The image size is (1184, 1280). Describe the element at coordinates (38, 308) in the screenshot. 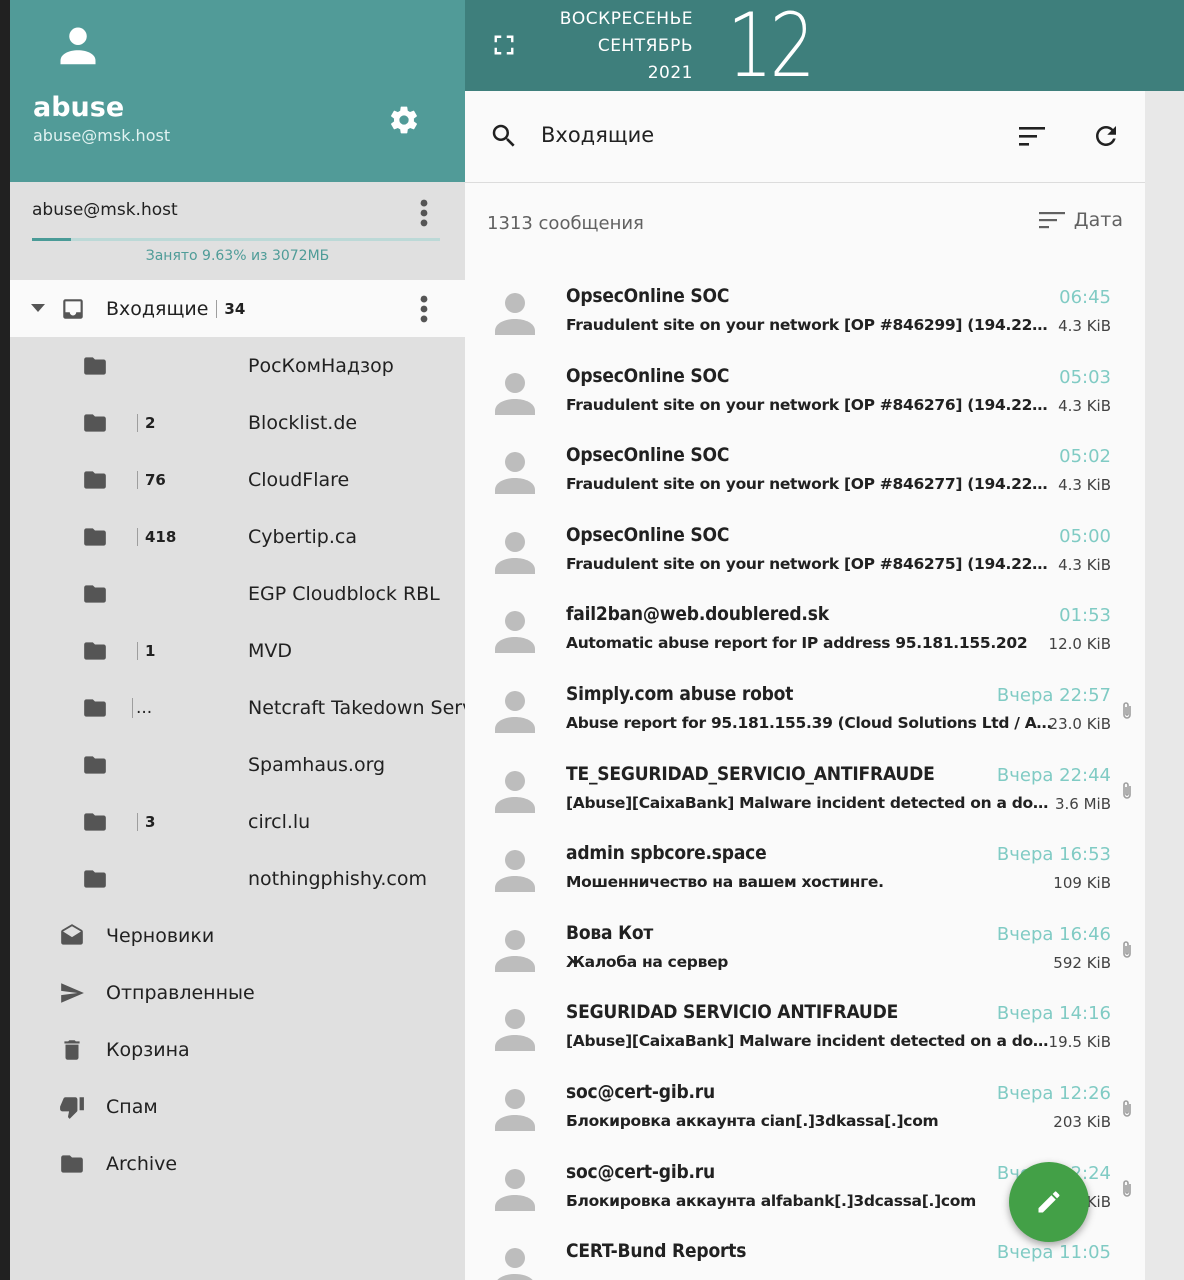

I see `caret-down-icon` at that location.